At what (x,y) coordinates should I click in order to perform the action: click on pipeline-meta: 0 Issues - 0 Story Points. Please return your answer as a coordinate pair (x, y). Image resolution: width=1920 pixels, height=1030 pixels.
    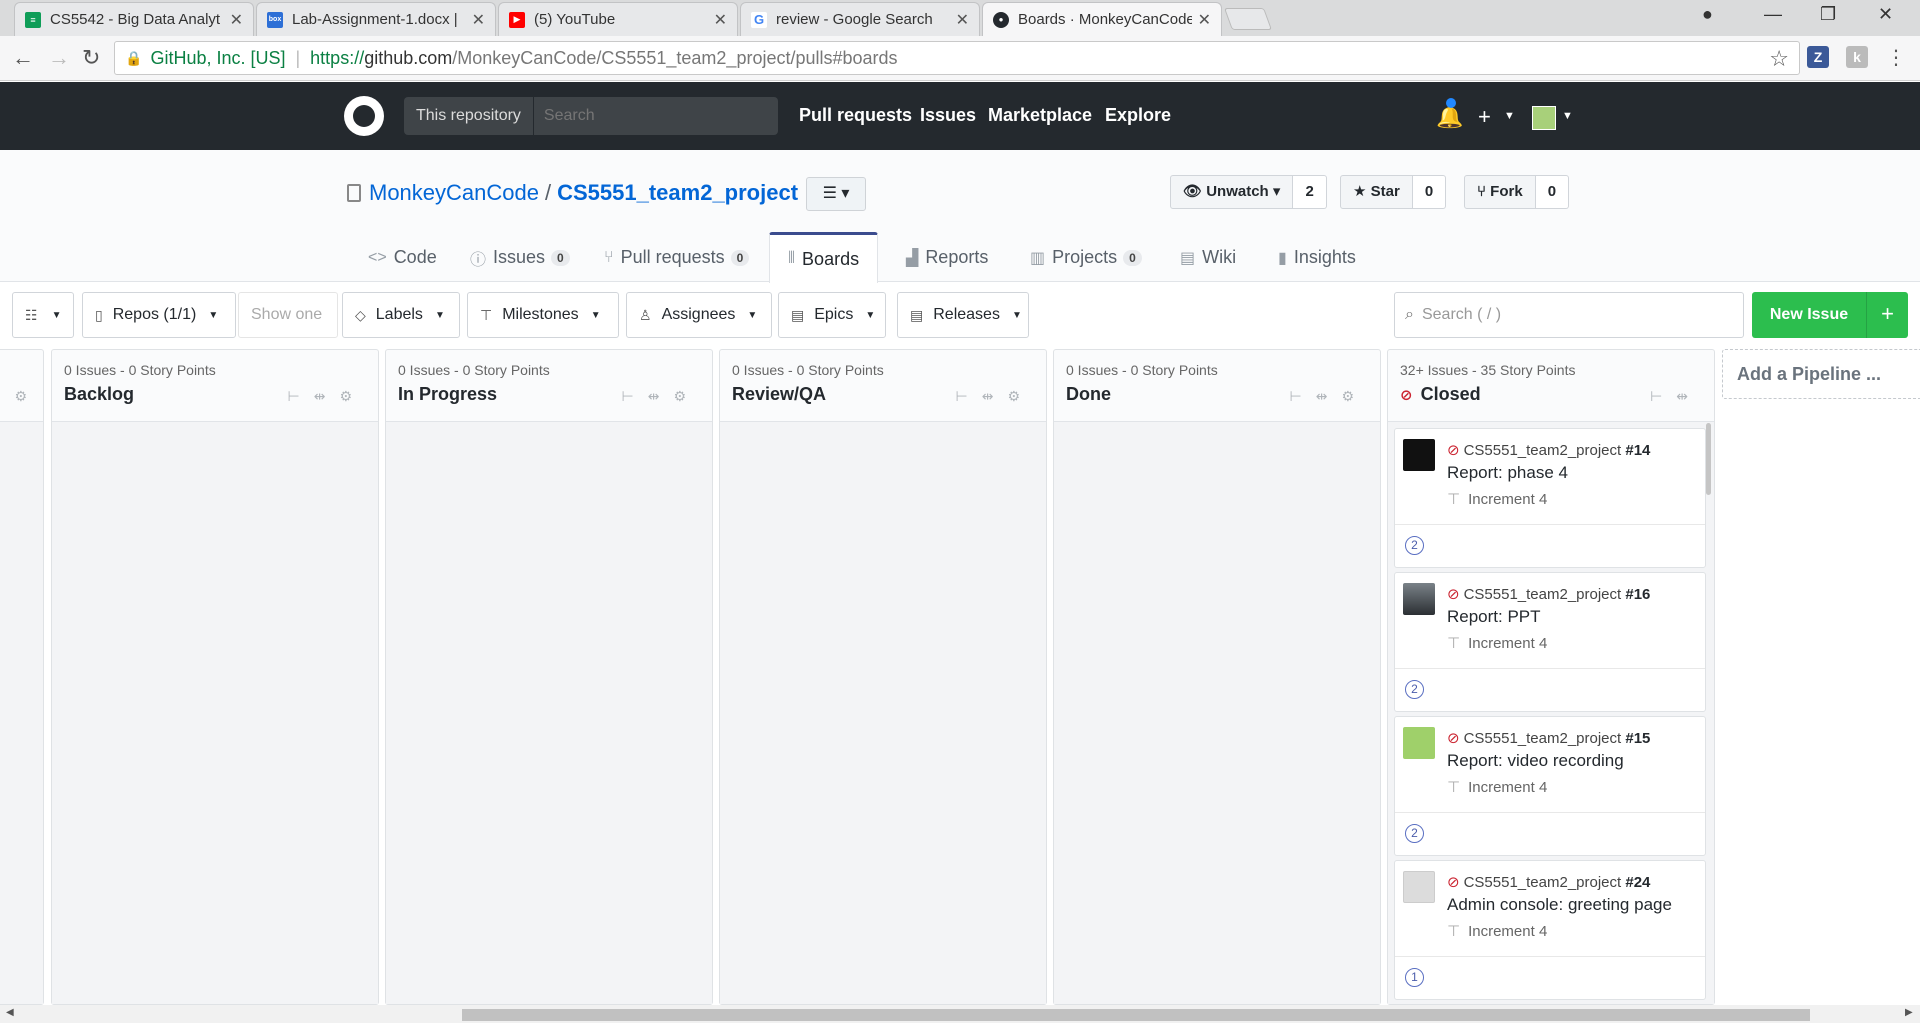
    Looking at the image, I should click on (1142, 370).